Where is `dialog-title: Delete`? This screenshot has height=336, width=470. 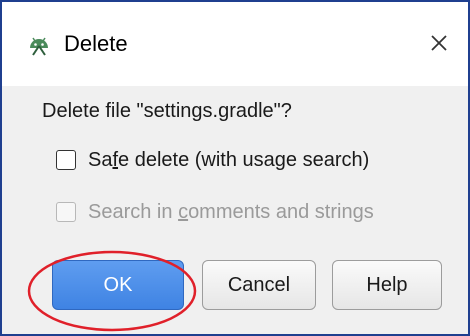
dialog-title: Delete is located at coordinates (96, 43).